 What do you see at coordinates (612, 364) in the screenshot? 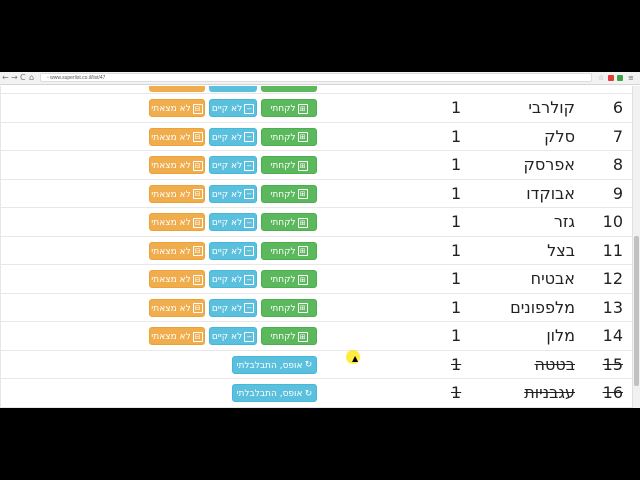
I see `item-number: 15` at bounding box center [612, 364].